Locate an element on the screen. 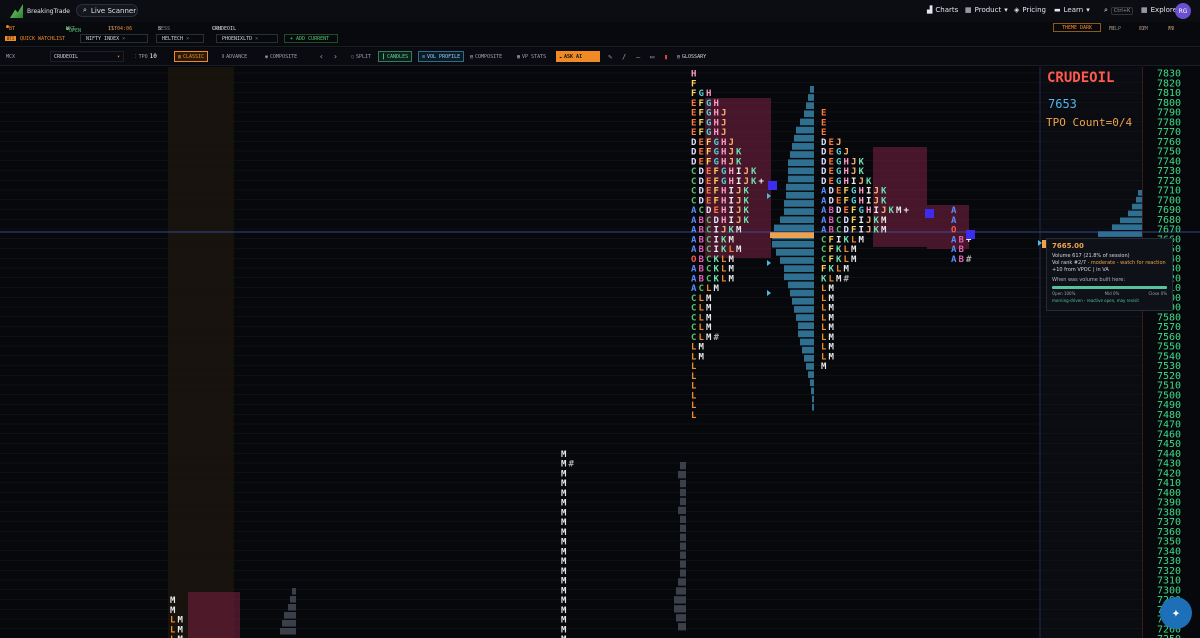 Image resolution: width=1200 pixels, height=638 pixels. tooltip-close: Close 0% is located at coordinates (1157, 293).